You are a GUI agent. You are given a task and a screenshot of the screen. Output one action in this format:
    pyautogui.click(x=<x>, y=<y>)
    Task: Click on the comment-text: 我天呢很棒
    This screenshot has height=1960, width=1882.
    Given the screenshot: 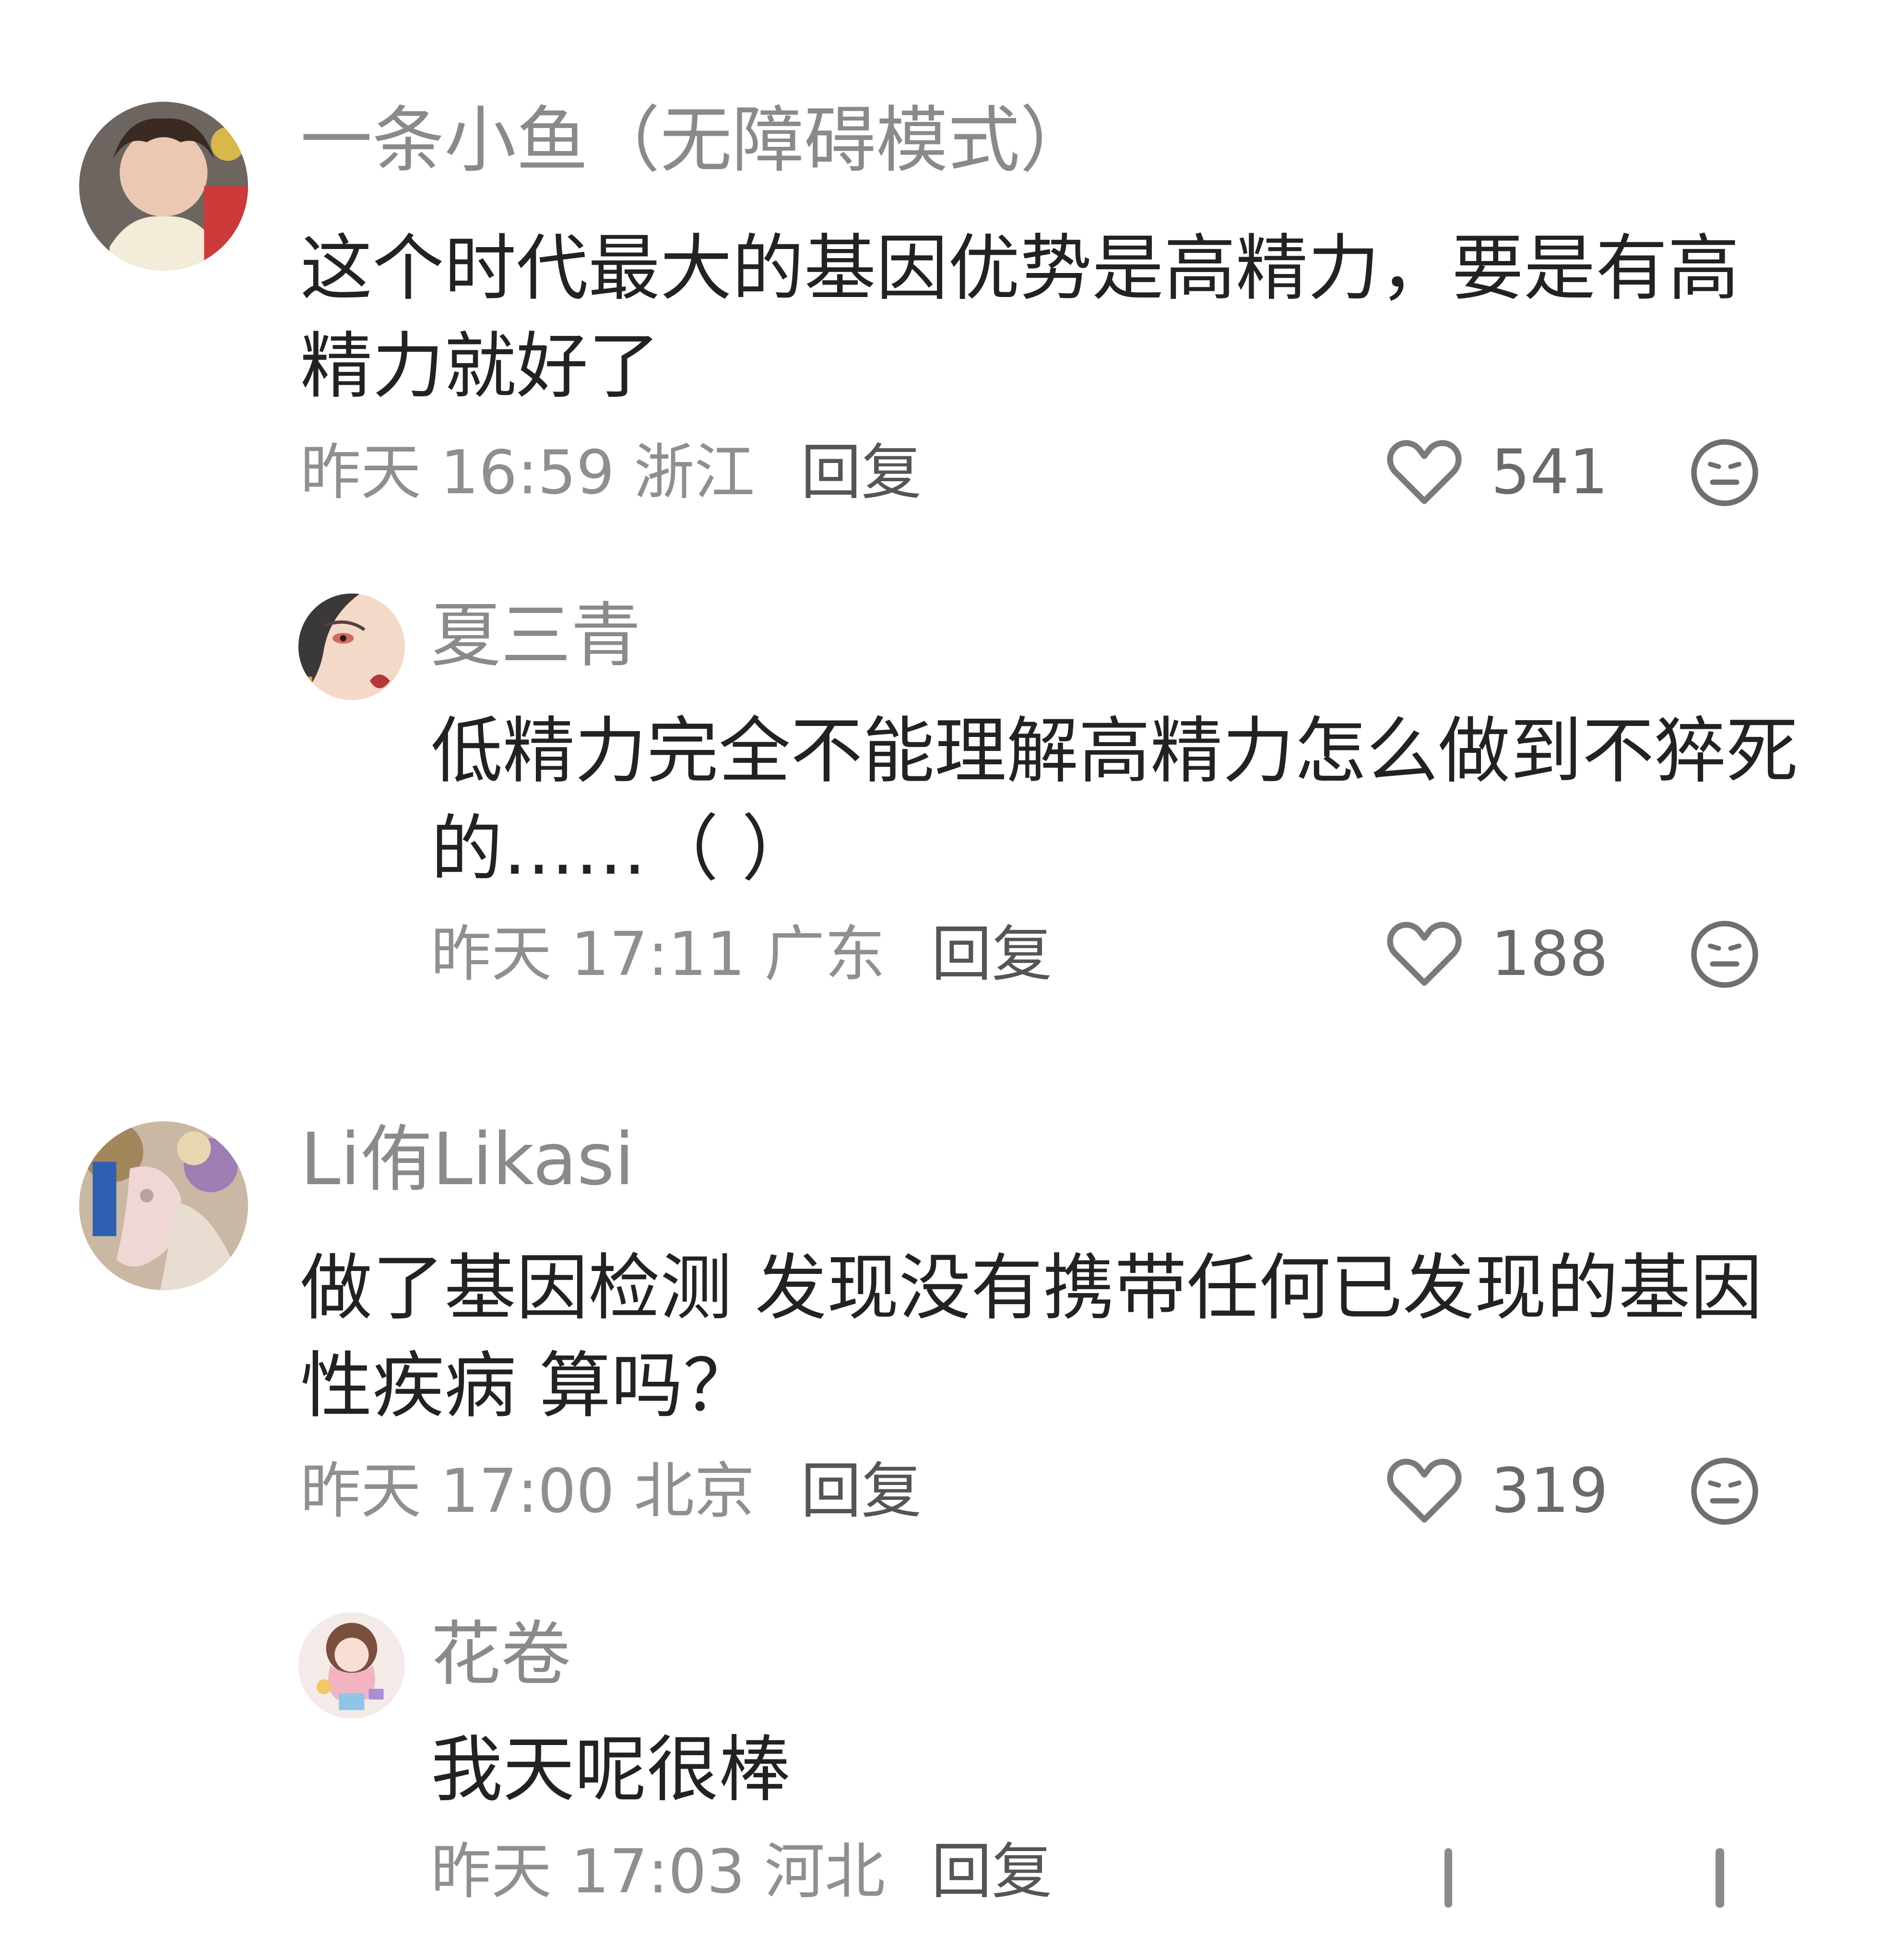 What is the action you would take?
    pyautogui.click(x=611, y=1770)
    